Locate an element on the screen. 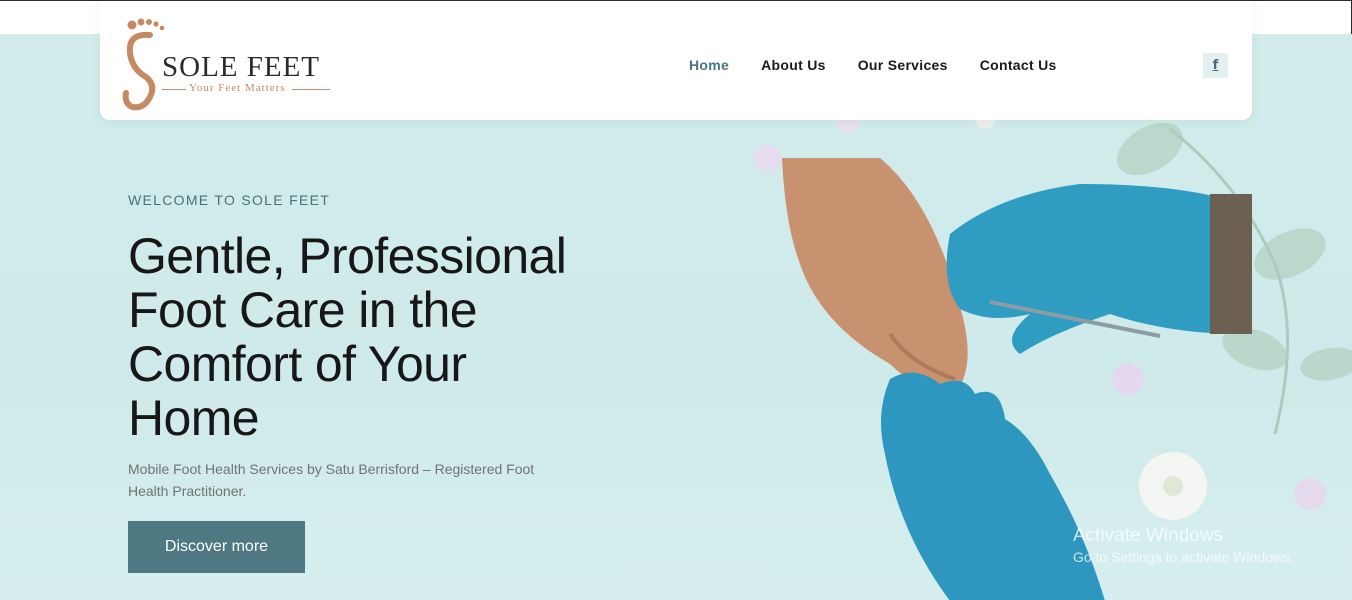  nav-item-home: Home is located at coordinates (709, 65).